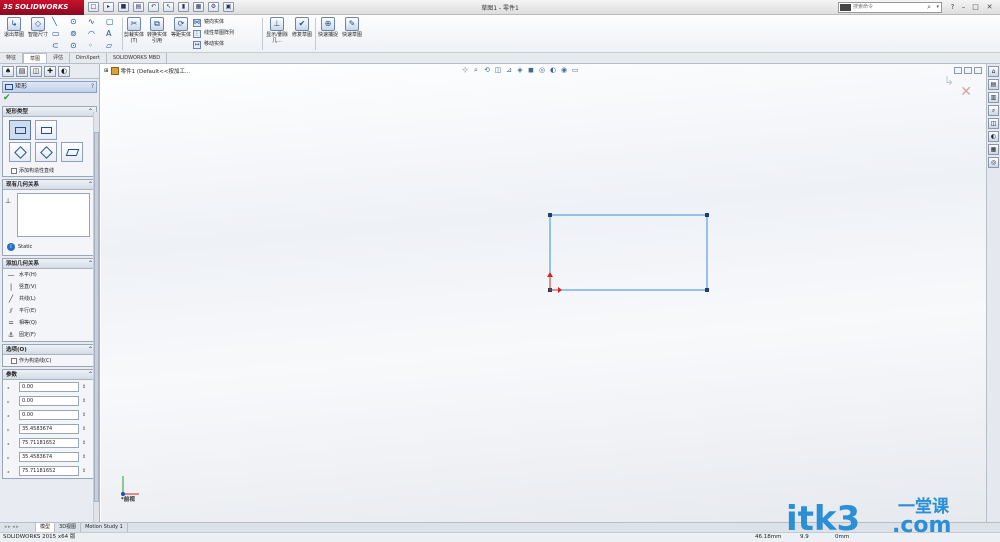 This screenshot has height=542, width=1000. Describe the element at coordinates (134, 34) in the screenshot. I see `trim-entities-button: ✂ 剪裁实体(T)` at that location.